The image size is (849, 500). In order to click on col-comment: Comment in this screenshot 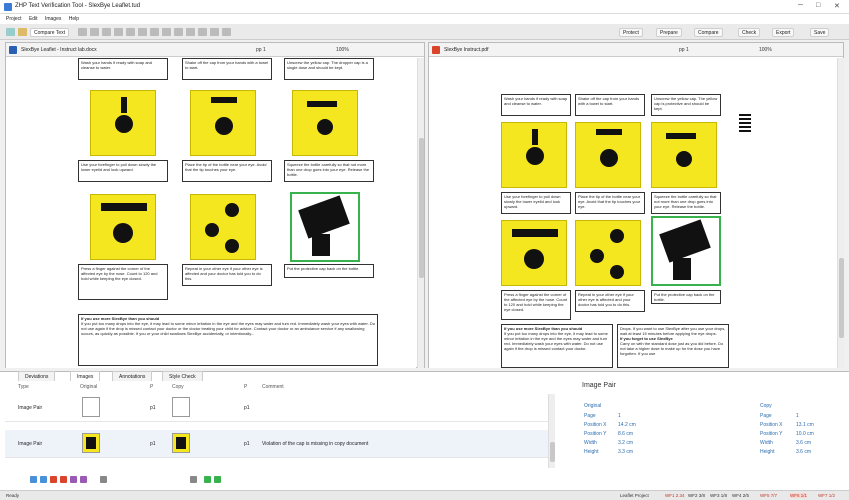, I will do `click(273, 387)`.